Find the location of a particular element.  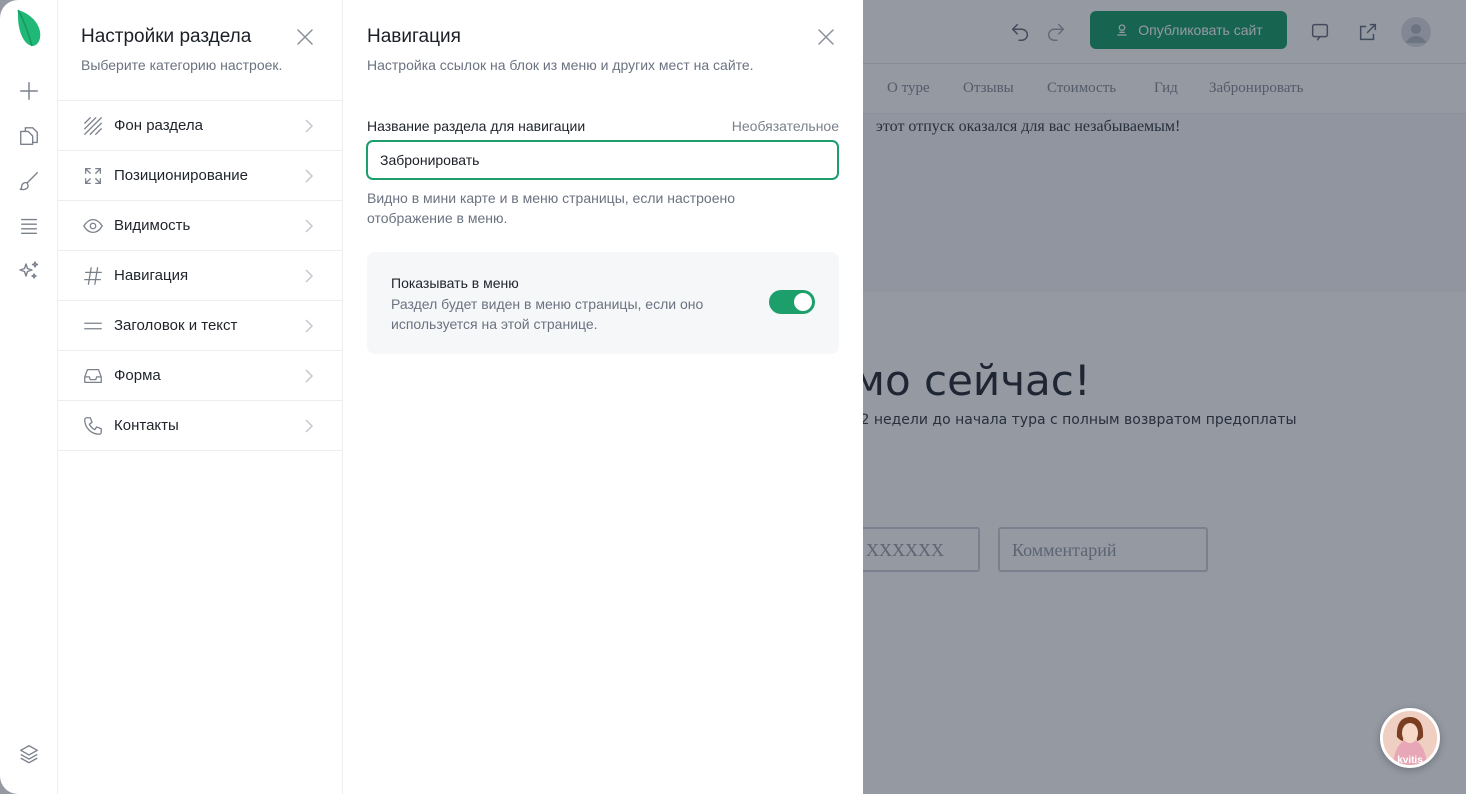

category-label: Форма is located at coordinates (137, 375).